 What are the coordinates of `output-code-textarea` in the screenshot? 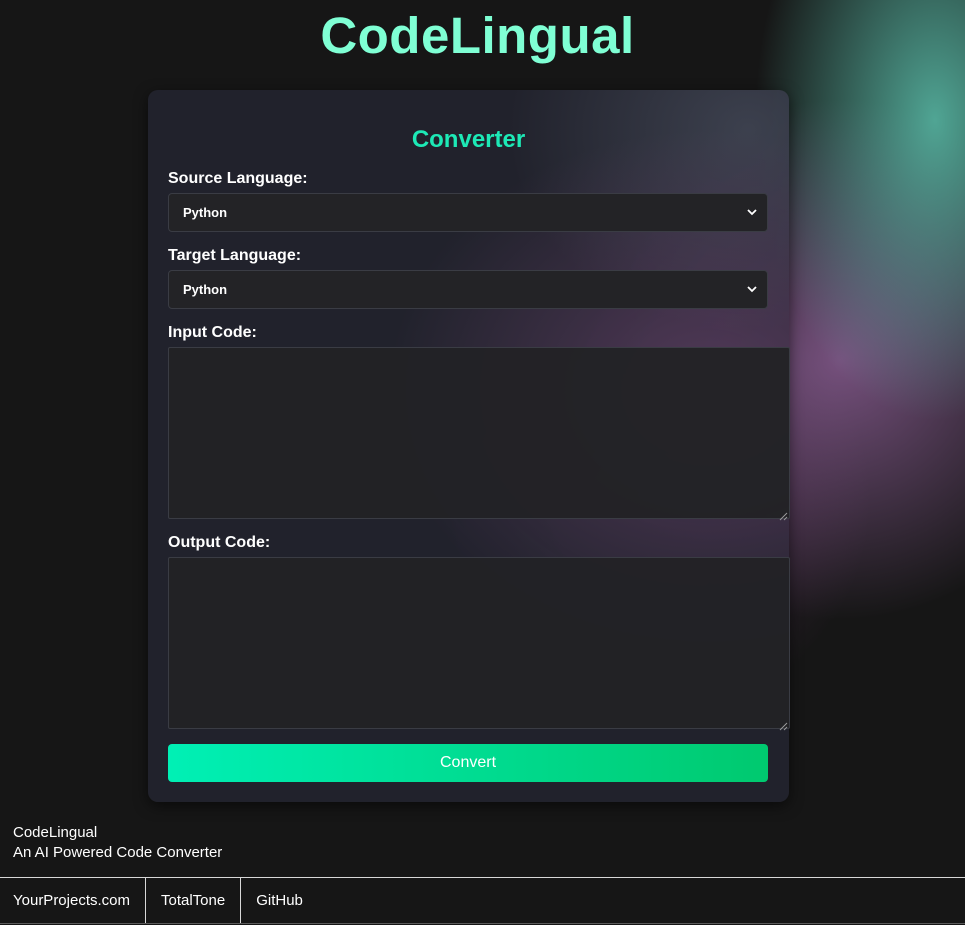 It's located at (479, 644).